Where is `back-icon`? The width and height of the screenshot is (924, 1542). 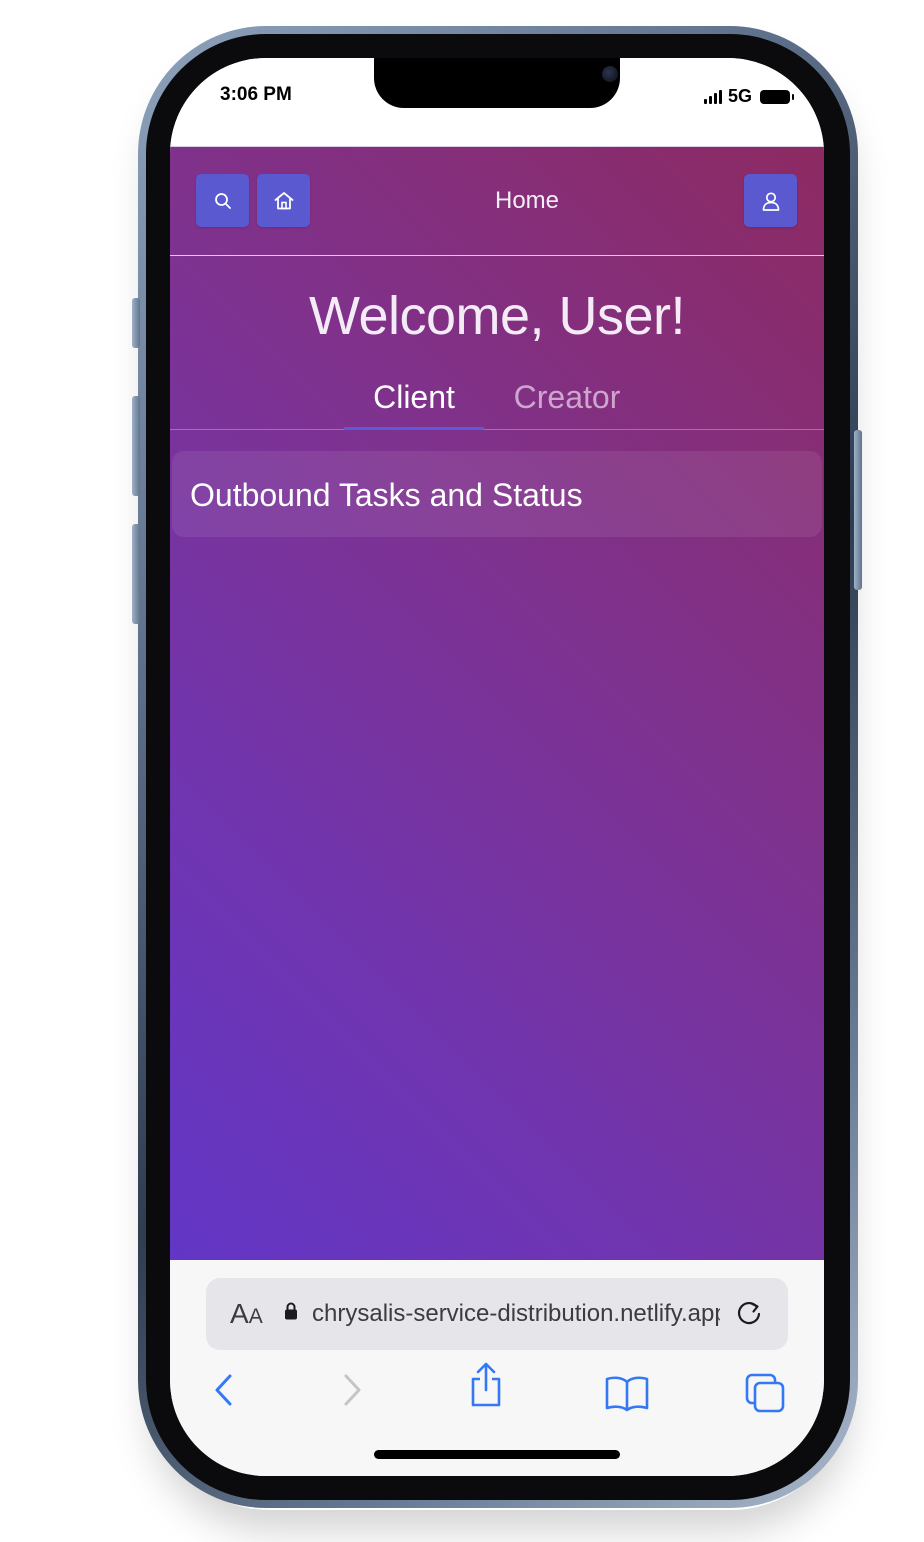 back-icon is located at coordinates (225, 1390).